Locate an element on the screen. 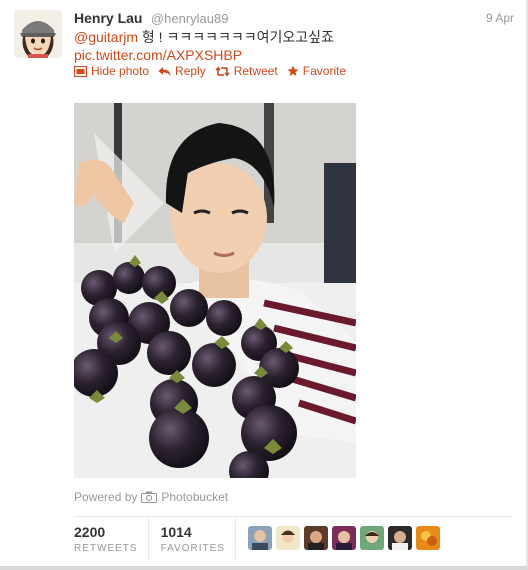 Image resolution: width=528 pixels, height=570 pixels. retweeter-avatars is located at coordinates (338, 539).